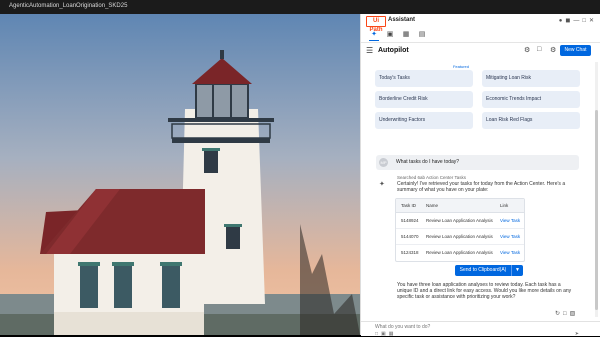 The height and width of the screenshot is (337, 600). Describe the element at coordinates (390, 35) in the screenshot. I see `inbox-tab-icon: ▣` at that location.